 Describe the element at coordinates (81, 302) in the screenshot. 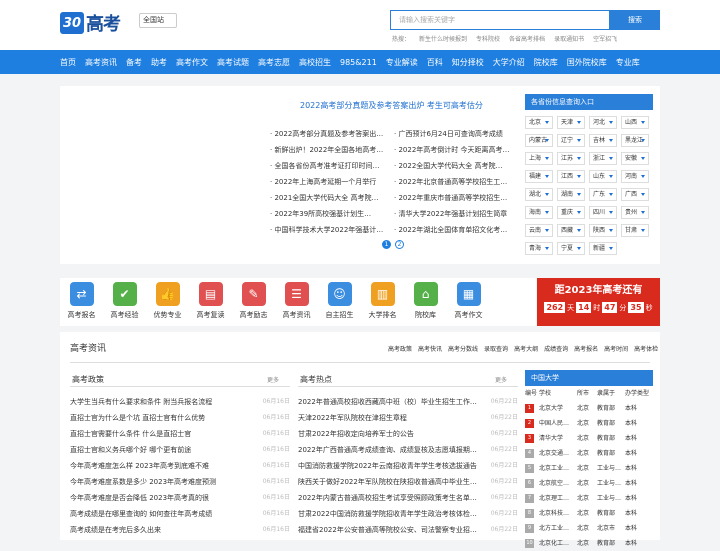

I see `tool-shortcut: ⇄ 高考报名` at that location.